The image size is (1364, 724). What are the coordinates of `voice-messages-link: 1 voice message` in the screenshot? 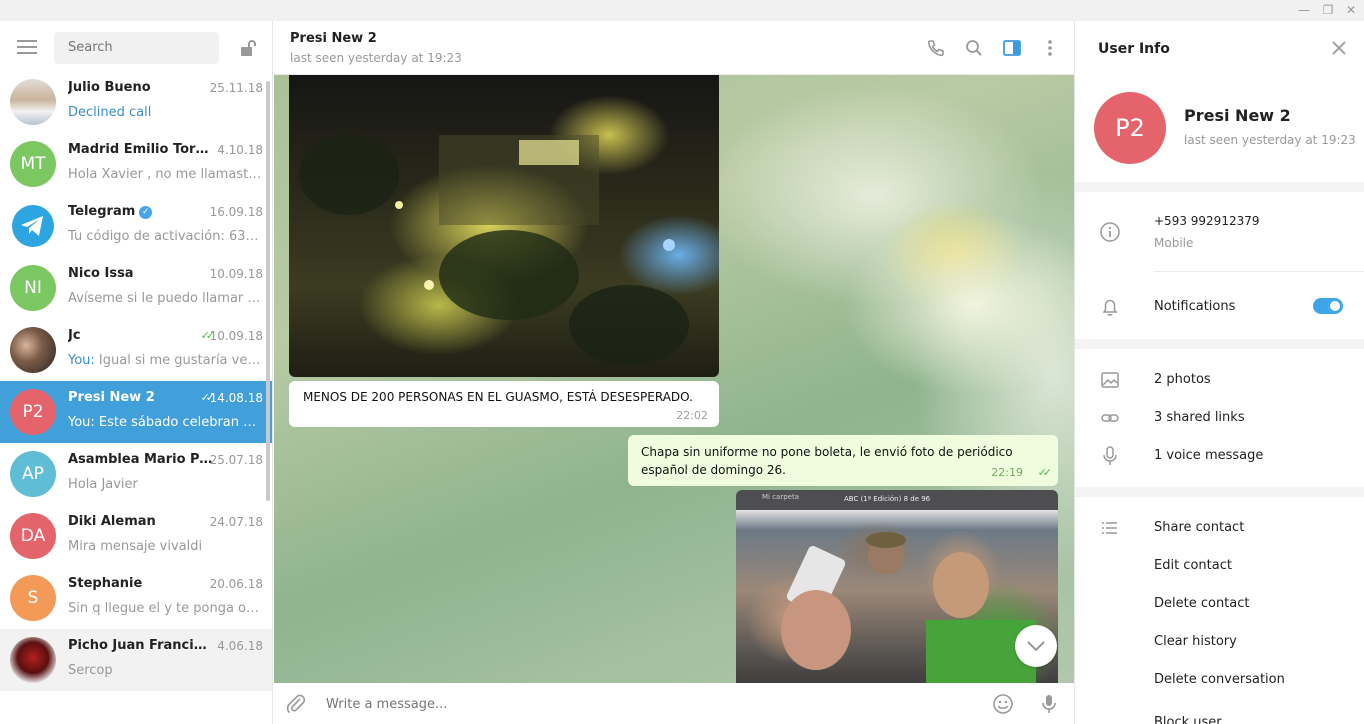 It's located at (1208, 455).